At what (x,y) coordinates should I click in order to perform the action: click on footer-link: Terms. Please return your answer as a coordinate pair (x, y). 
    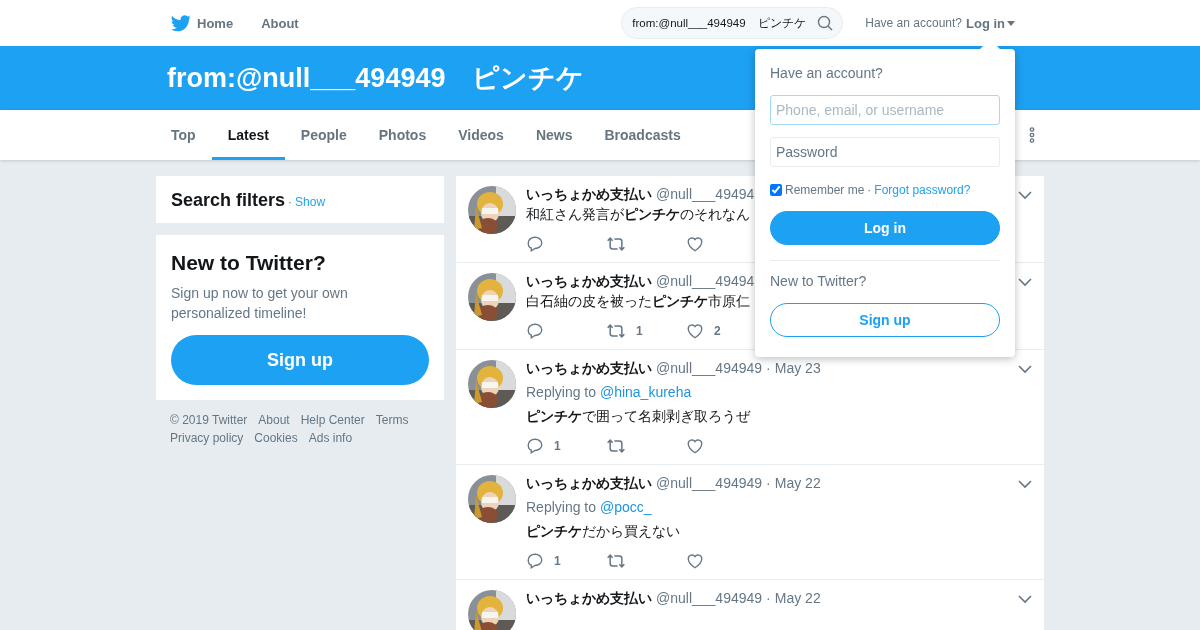
    Looking at the image, I should click on (392, 420).